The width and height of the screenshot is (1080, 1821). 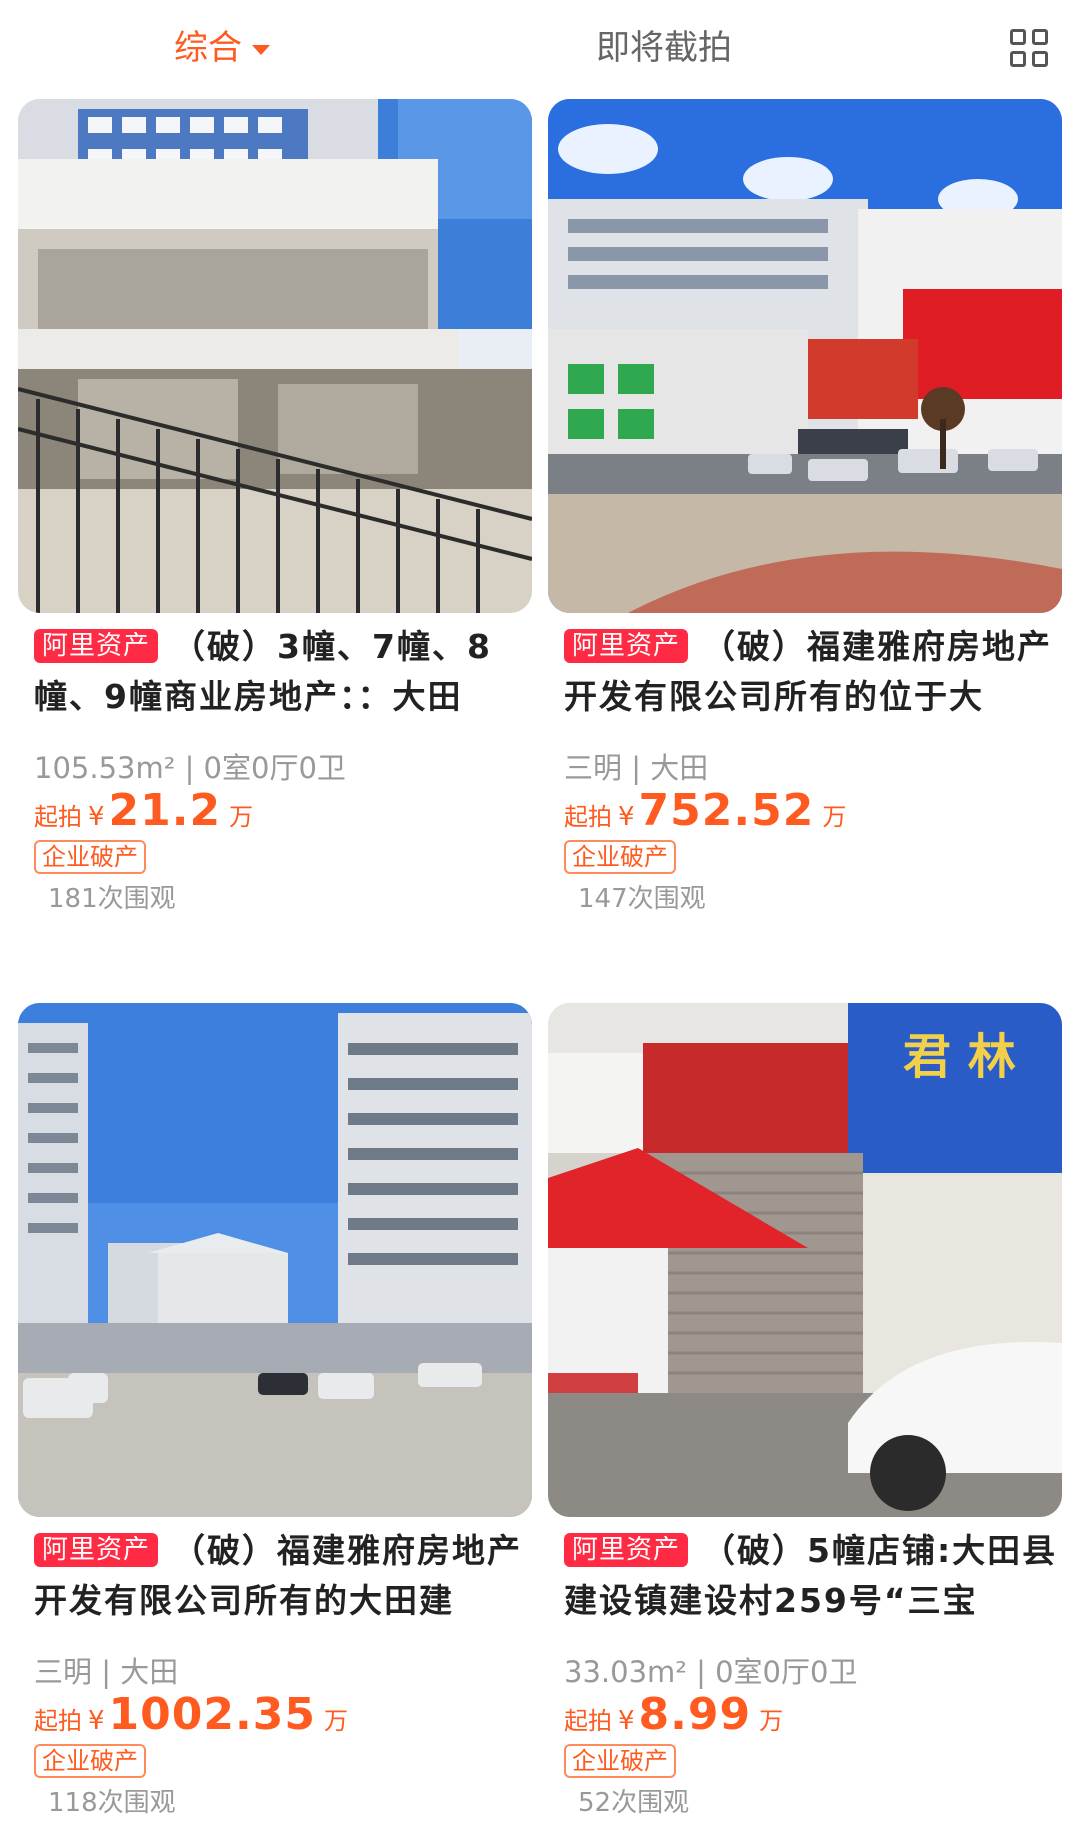 I want to click on listing-title: 阿里资产 （破）福建雅府房地产开发有限公司所有的位于大, so click(x=812, y=673).